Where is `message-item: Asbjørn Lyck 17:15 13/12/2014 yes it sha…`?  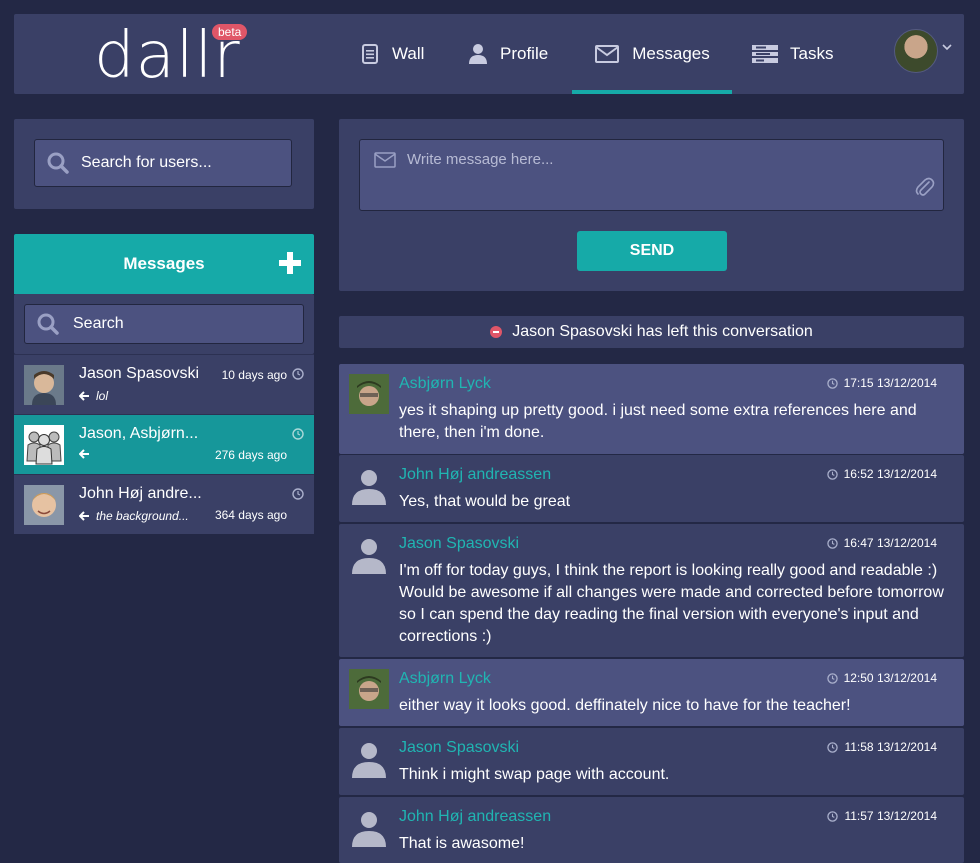 message-item: Asbjørn Lyck 17:15 13/12/2014 yes it sha… is located at coordinates (651, 409).